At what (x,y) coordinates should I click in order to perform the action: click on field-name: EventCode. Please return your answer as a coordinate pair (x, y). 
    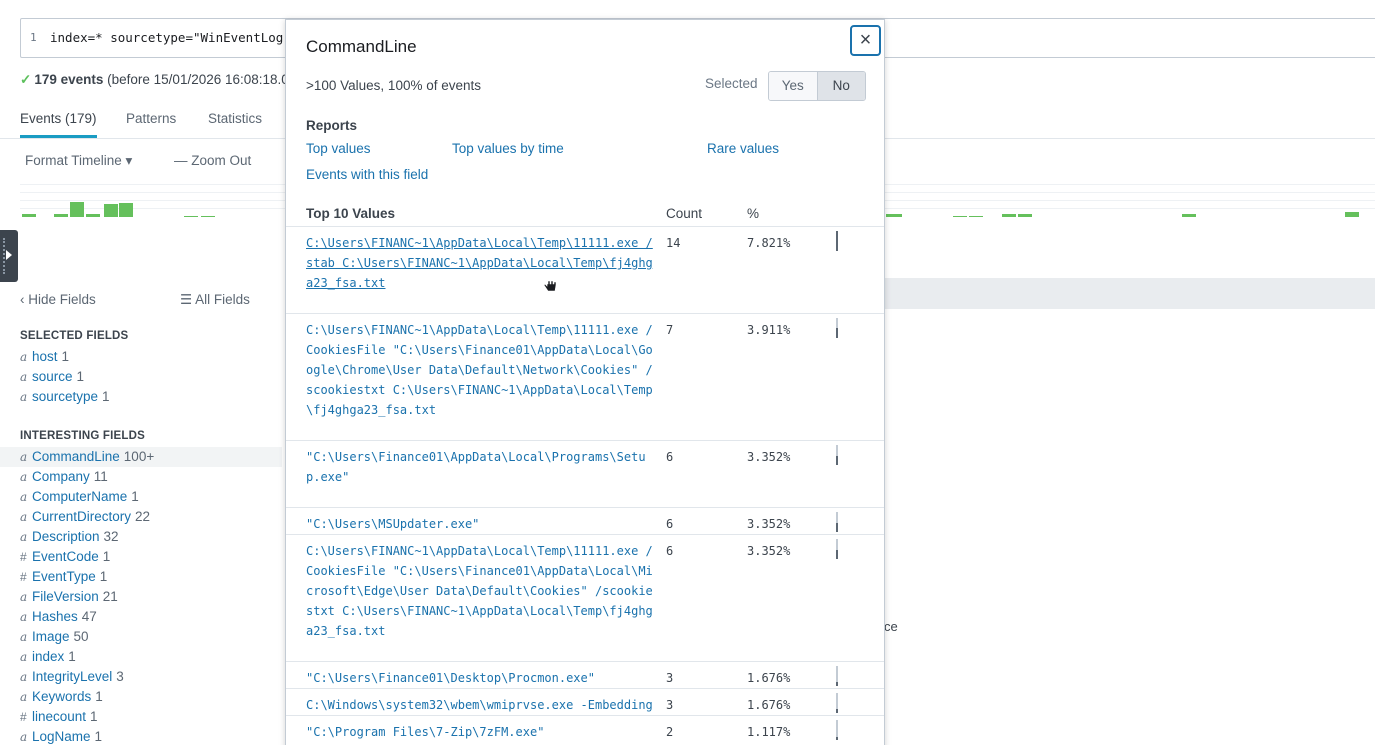
    Looking at the image, I should click on (65, 556).